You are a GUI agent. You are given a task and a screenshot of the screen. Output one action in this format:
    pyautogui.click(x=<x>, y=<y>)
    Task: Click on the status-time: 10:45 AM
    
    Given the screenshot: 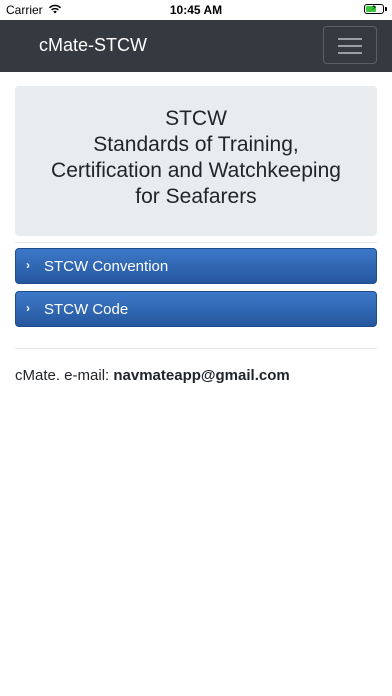 What is the action you would take?
    pyautogui.click(x=196, y=10)
    